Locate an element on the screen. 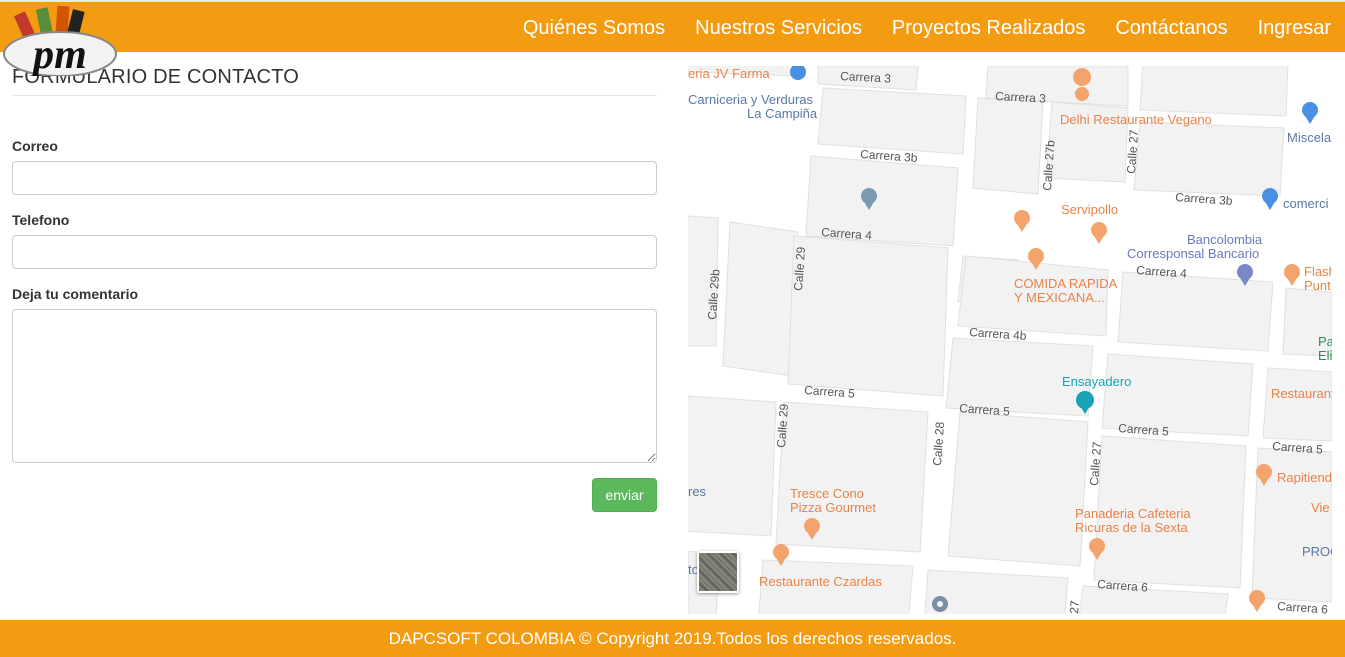 This screenshot has height=657, width=1345. nav-quienes-somos: Quiénes Somos is located at coordinates (594, 28).